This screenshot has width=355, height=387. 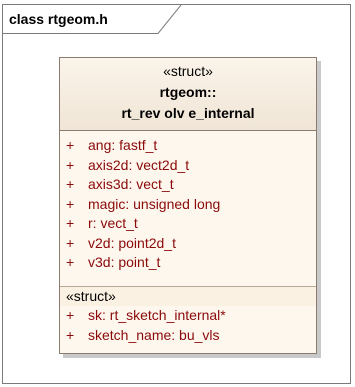 What do you see at coordinates (131, 184) in the screenshot?
I see `attribute-text: axis3d: vect_t` at bounding box center [131, 184].